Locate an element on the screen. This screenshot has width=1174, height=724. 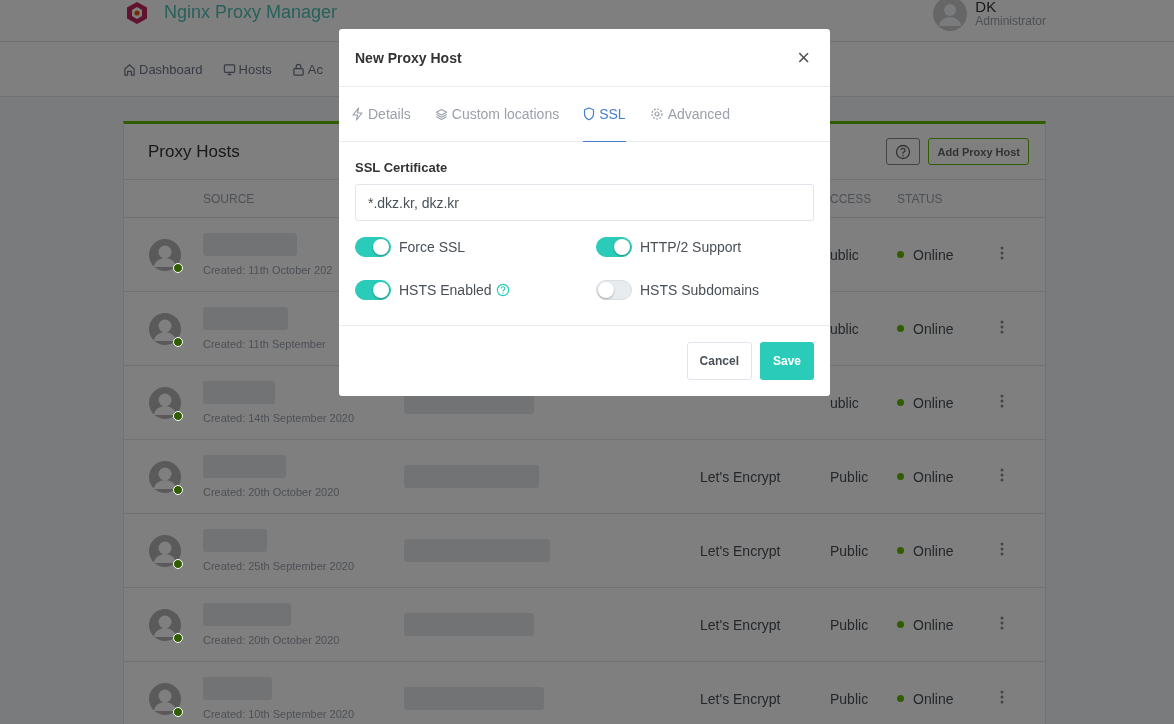
nav-link: Dashboard is located at coordinates (163, 69).